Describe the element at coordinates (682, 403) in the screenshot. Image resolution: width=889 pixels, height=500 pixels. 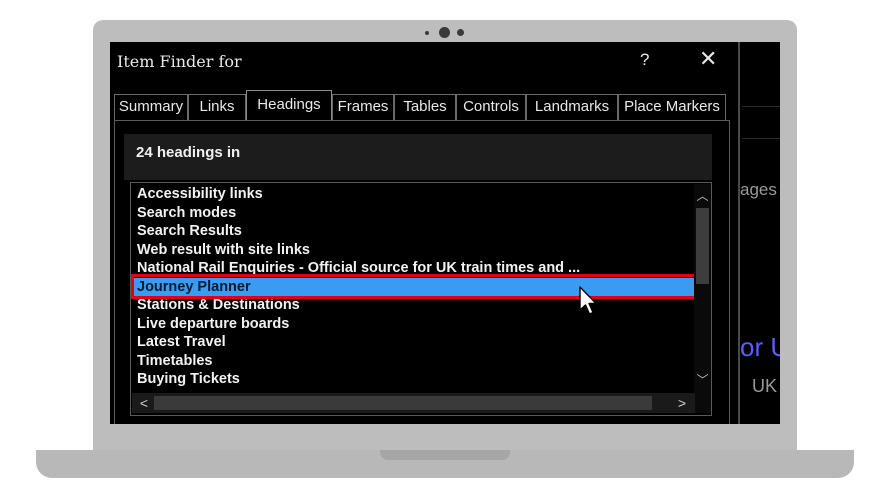
I see `scroll-right-icon: >` at that location.